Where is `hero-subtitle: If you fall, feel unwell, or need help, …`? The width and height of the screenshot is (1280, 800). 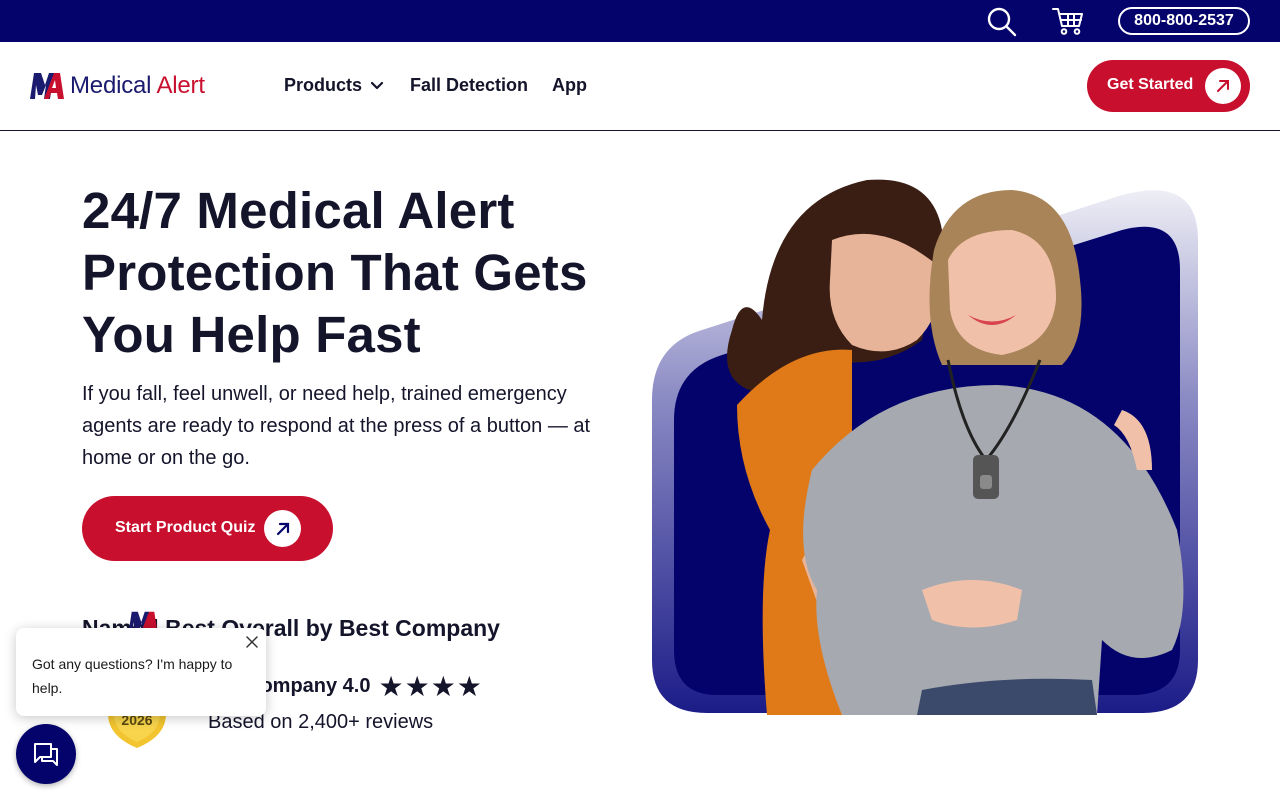 hero-subtitle: If you fall, feel unwell, or need help, … is located at coordinates (336, 426).